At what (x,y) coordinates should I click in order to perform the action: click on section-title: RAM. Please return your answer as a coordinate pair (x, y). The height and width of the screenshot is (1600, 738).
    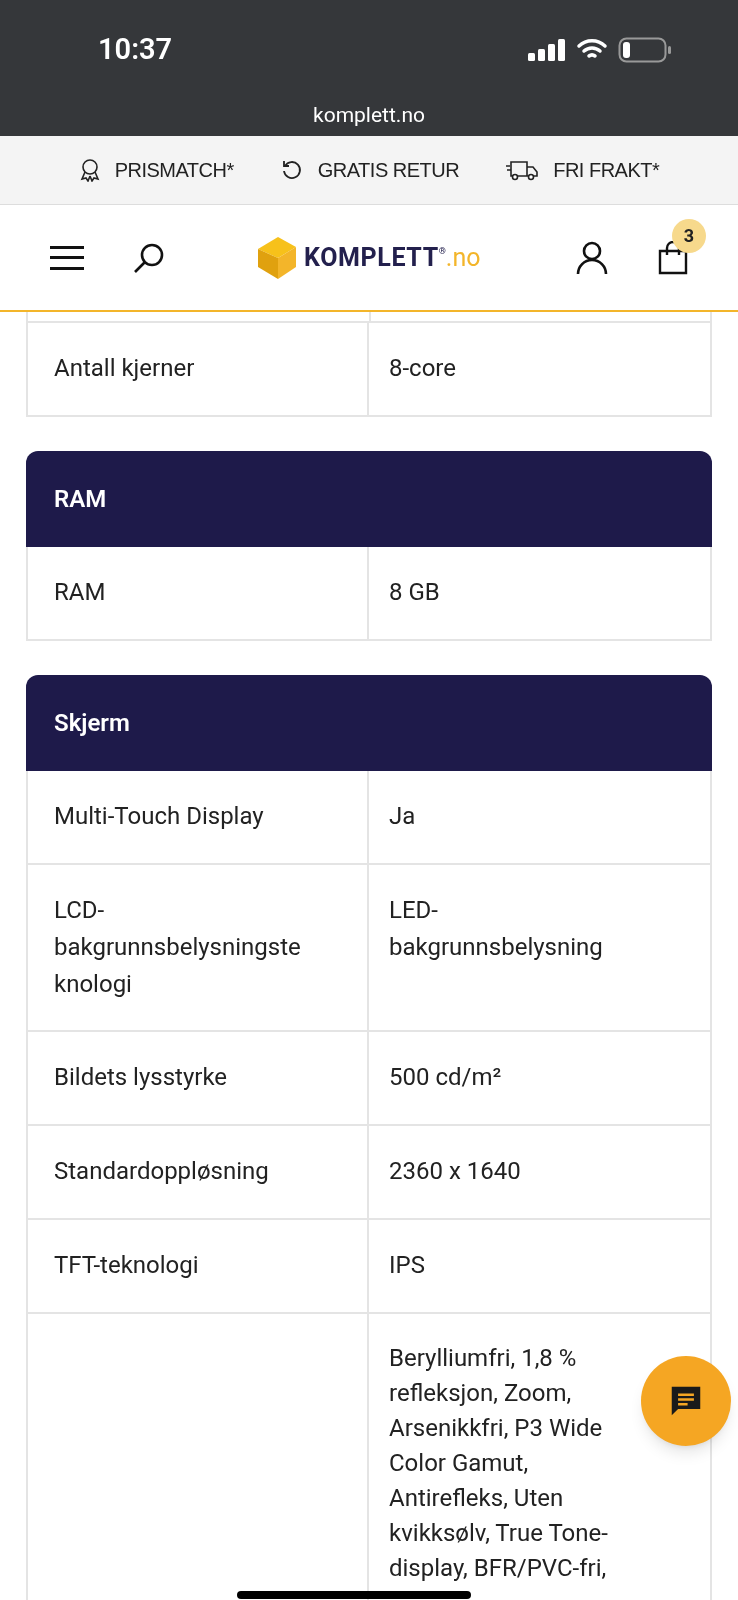
    Looking at the image, I should click on (80, 499).